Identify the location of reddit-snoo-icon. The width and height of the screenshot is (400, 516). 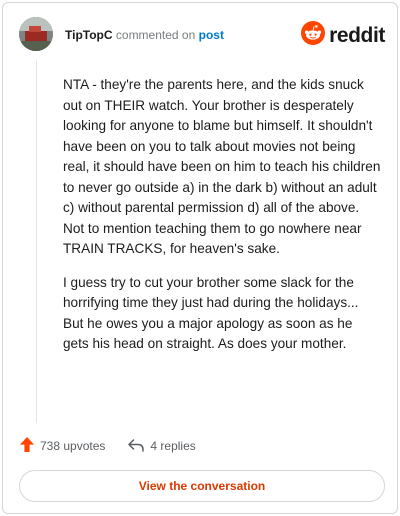
(313, 35).